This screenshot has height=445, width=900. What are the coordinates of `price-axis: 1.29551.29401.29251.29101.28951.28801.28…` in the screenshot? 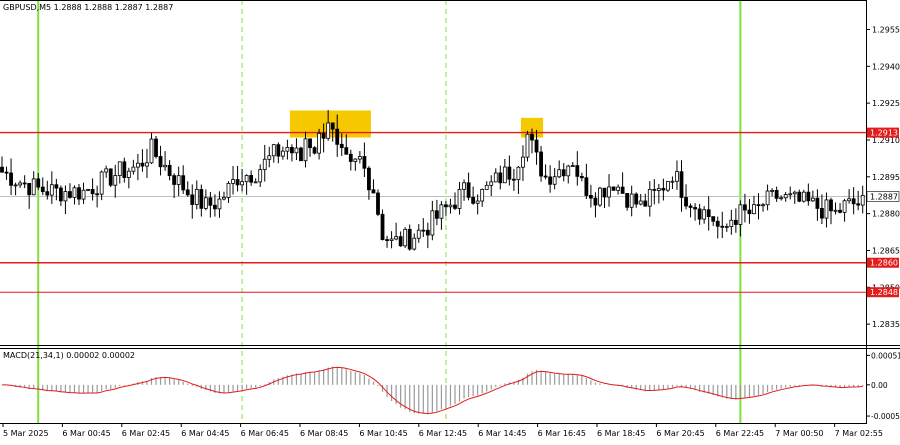 It's located at (883, 177).